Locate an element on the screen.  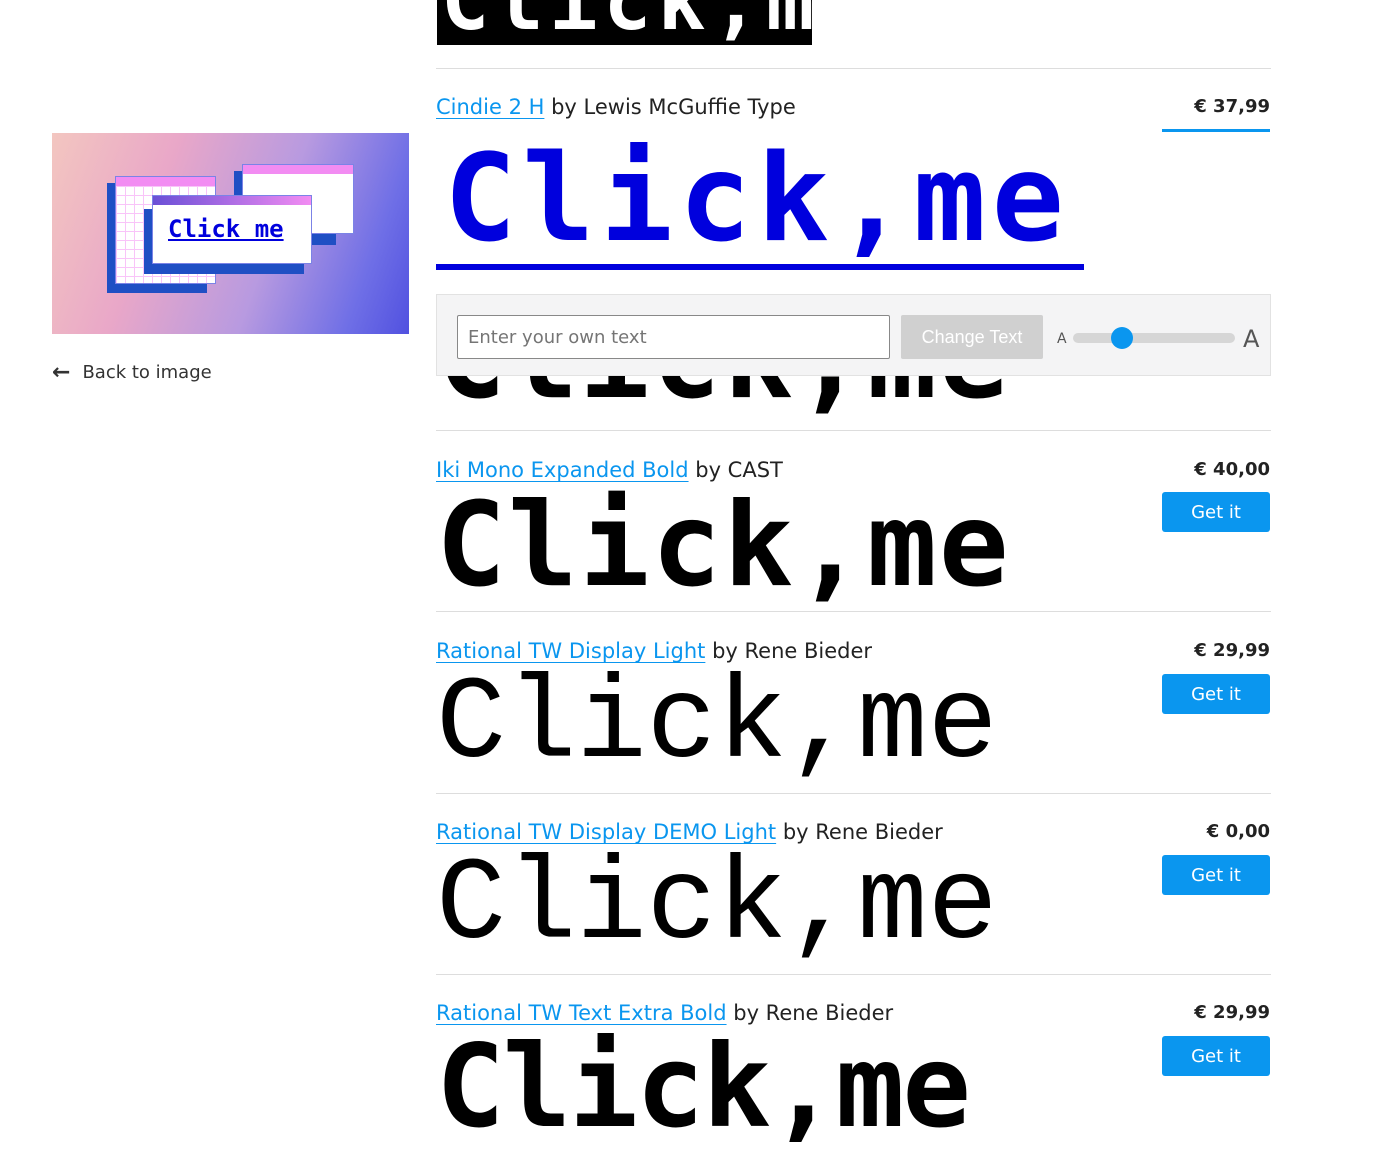
size-small-label: A is located at coordinates (1062, 339).